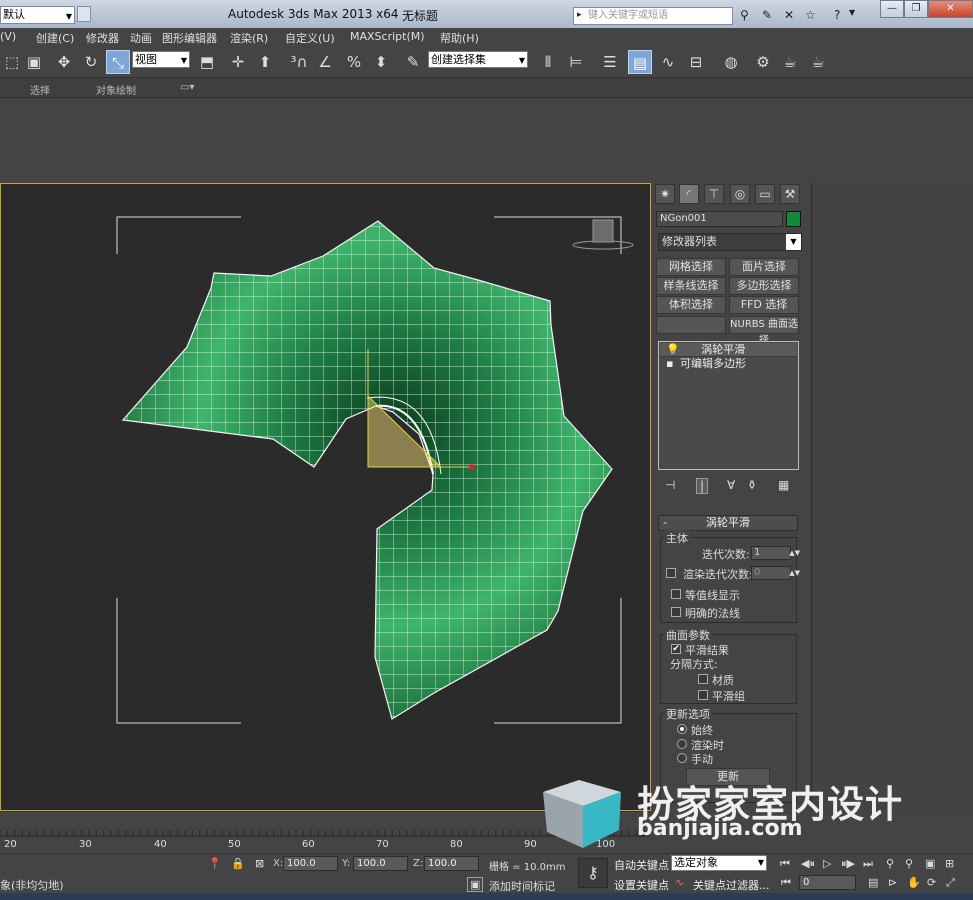 This screenshot has height=900, width=973. I want to click on close-search-icon: ✕, so click(789, 15).